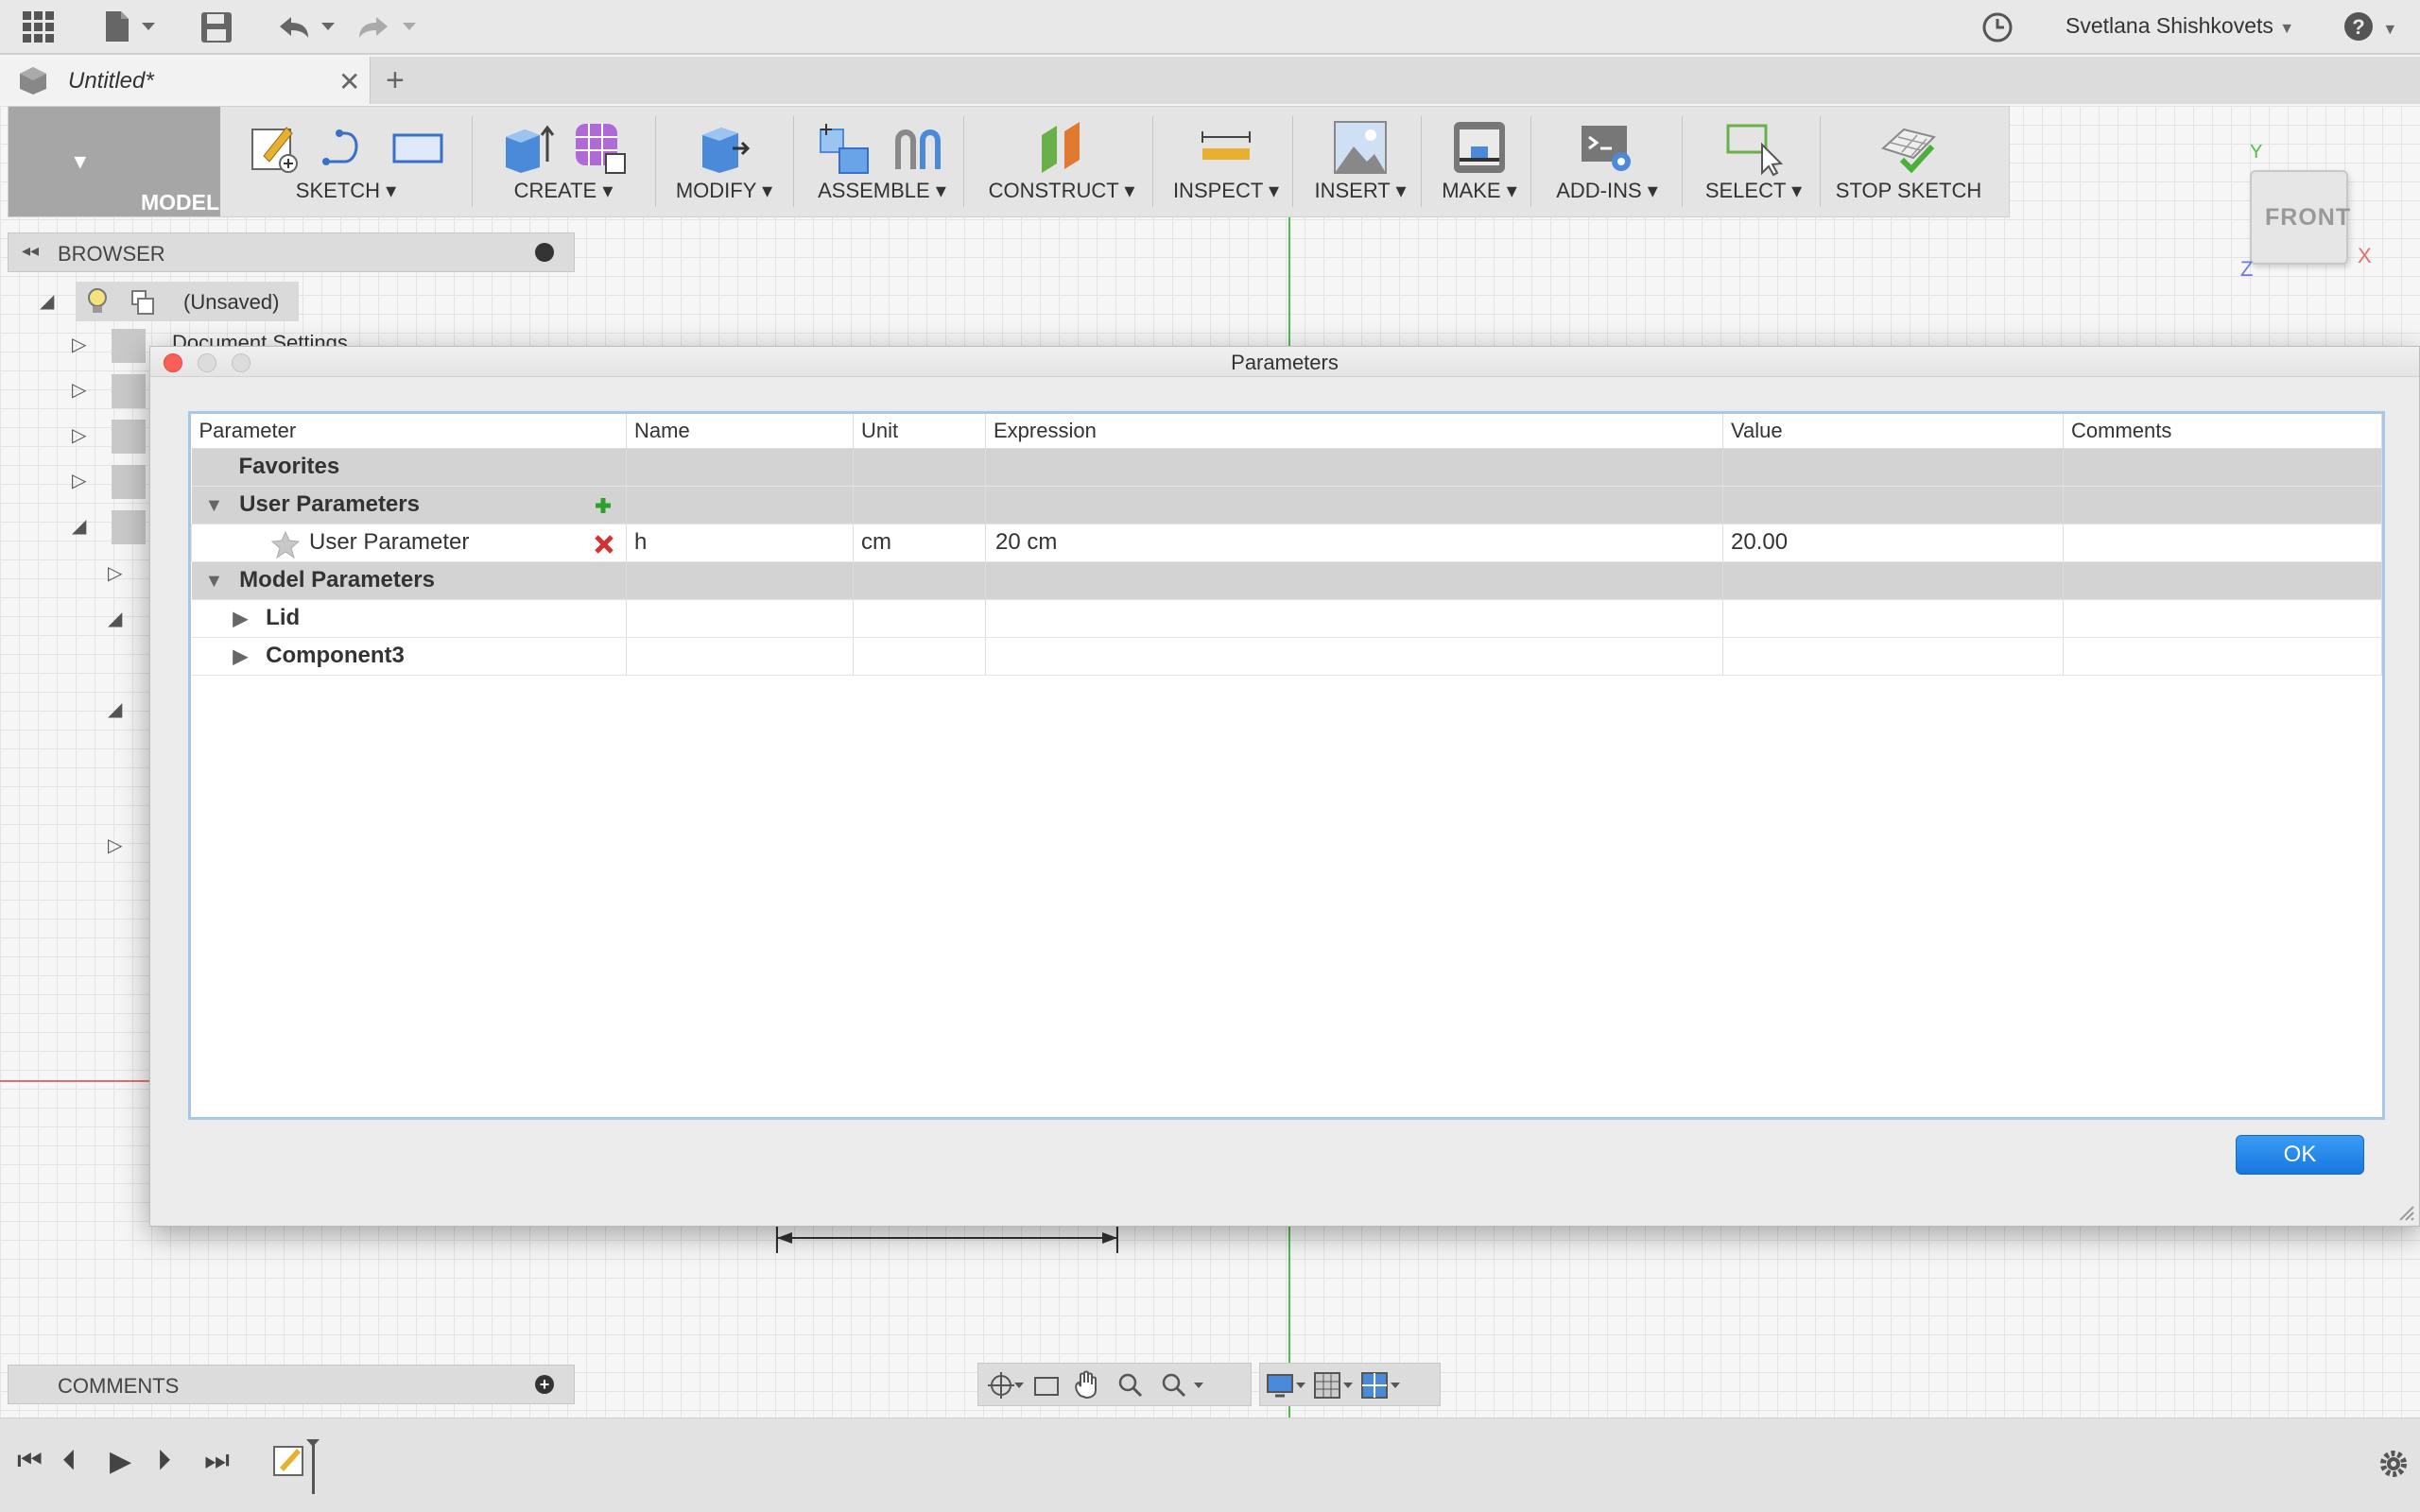 This screenshot has width=2420, height=1512. What do you see at coordinates (603, 505) in the screenshot?
I see `add-user-parameter-icon` at bounding box center [603, 505].